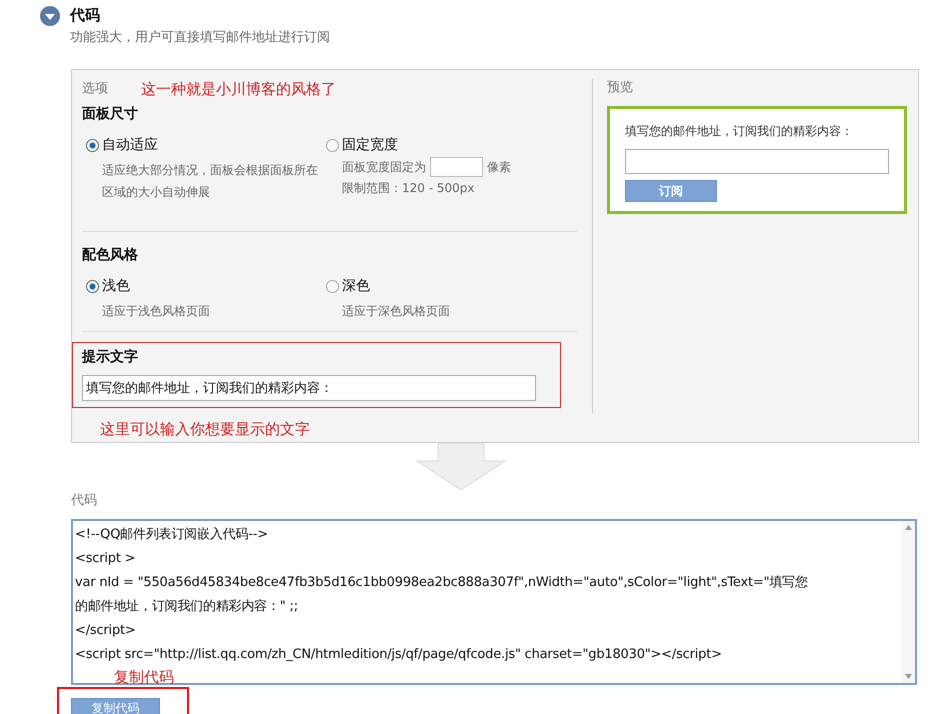 The image size is (929, 714). What do you see at coordinates (200, 38) in the screenshot?
I see `section-subtitle: 功能强大，用户可直接填写邮件地址进行订阅` at bounding box center [200, 38].